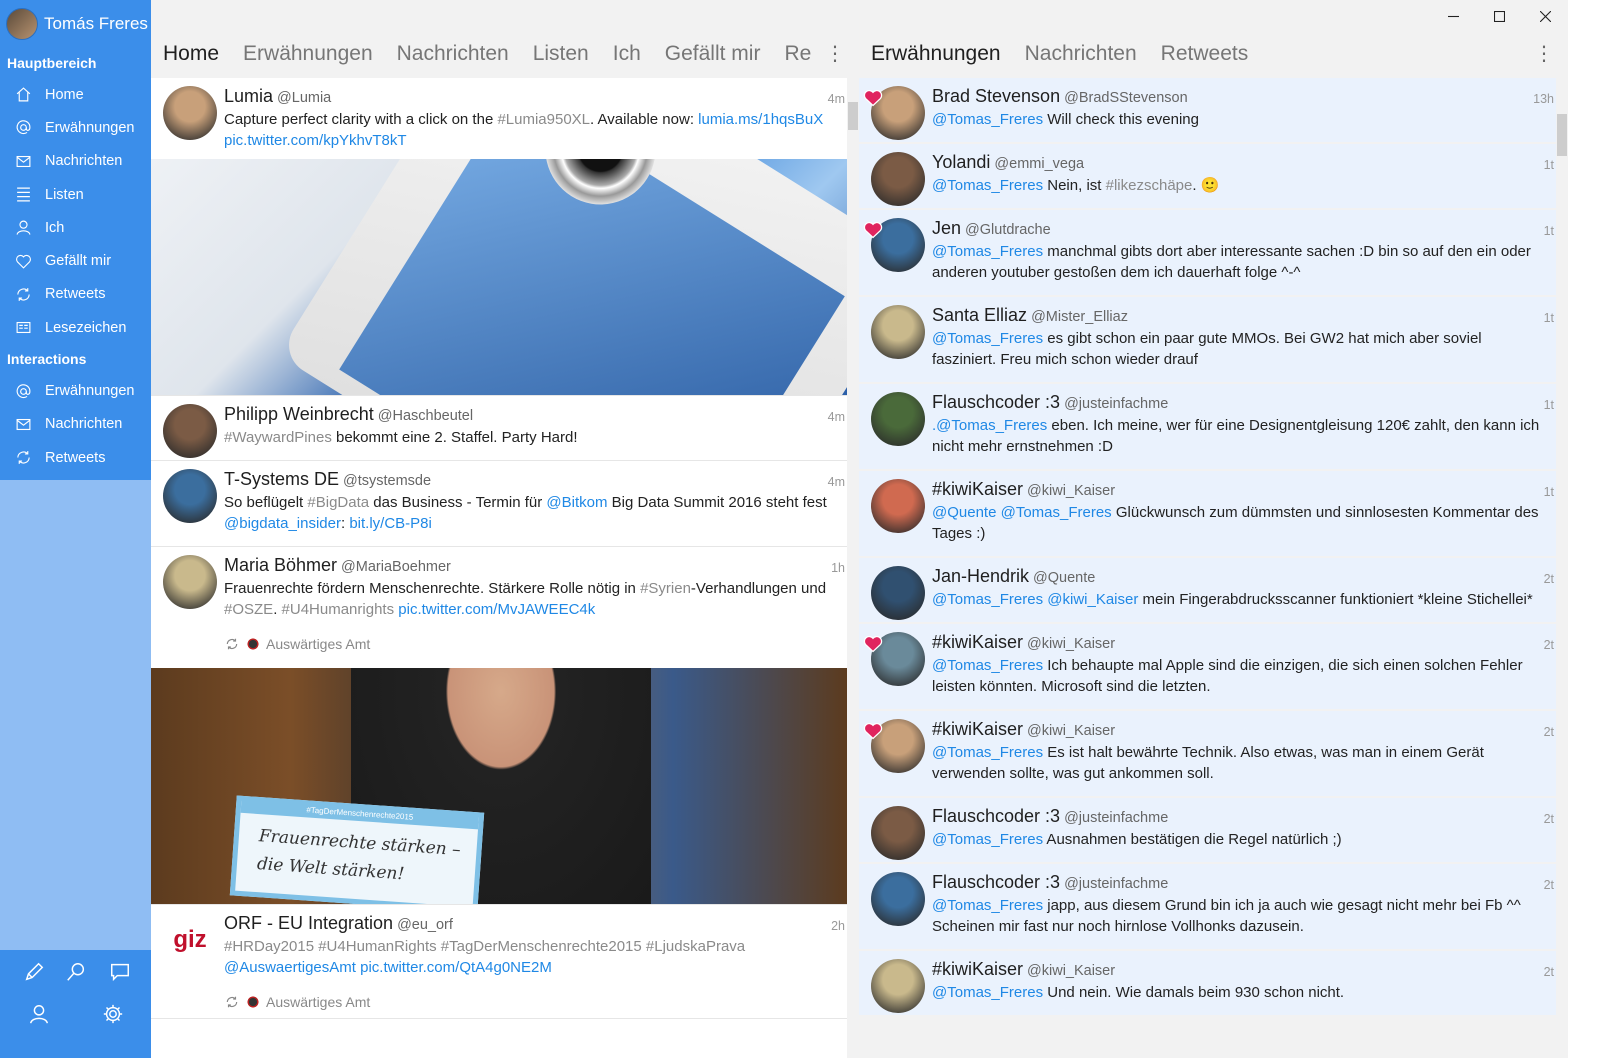  What do you see at coordinates (387, 481) in the screenshot?
I see `tweet-author-handle: @tsystemsde` at bounding box center [387, 481].